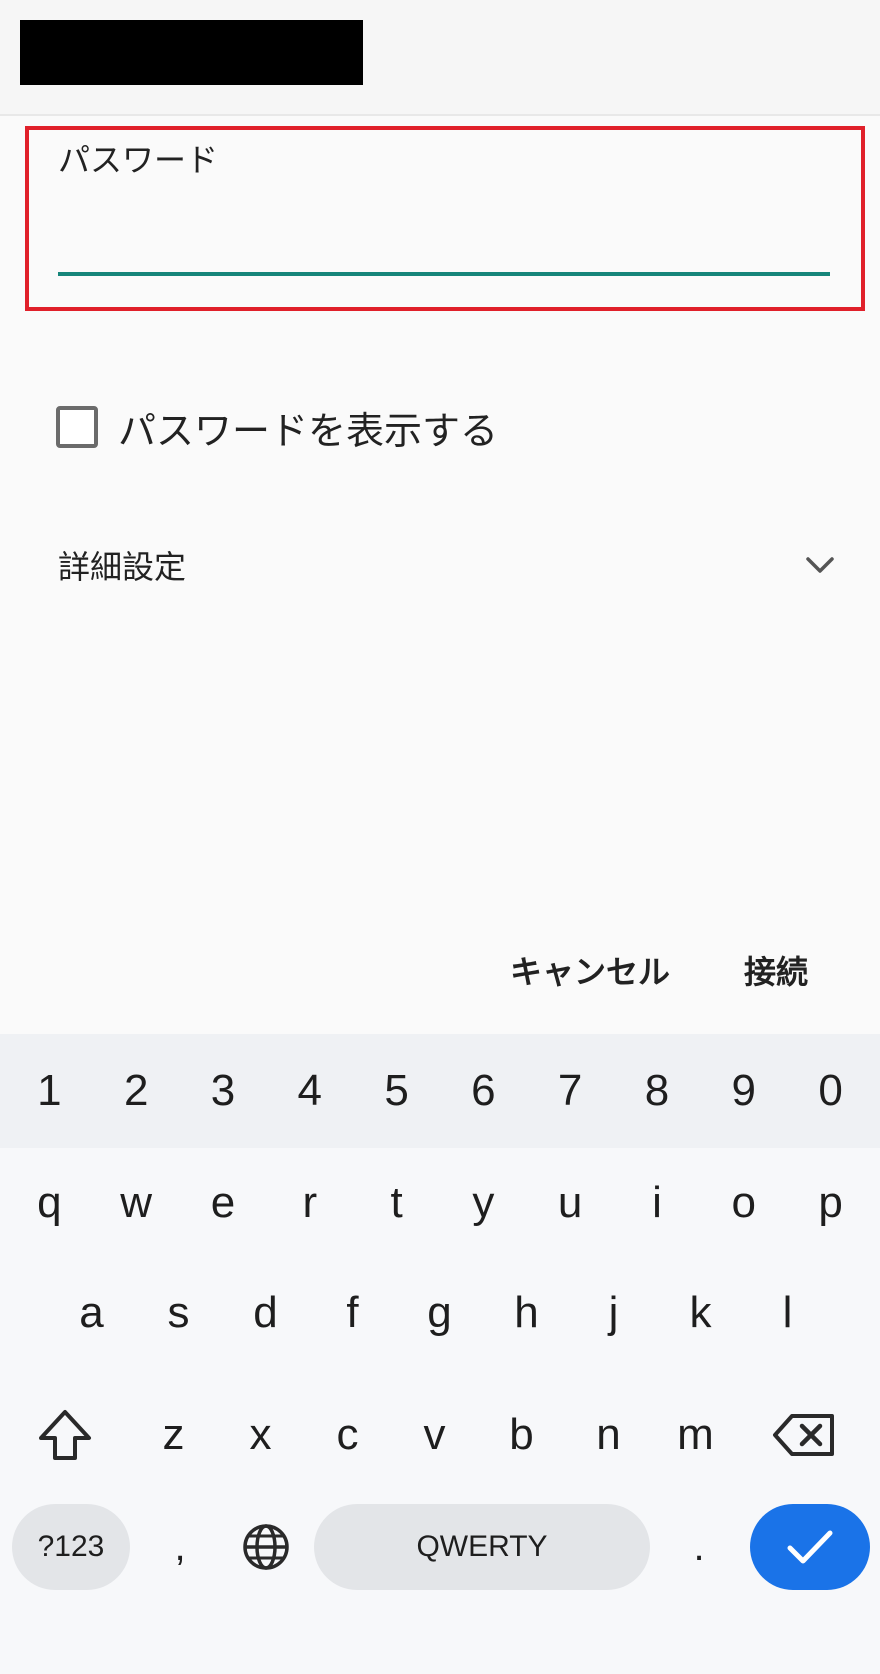 The image size is (880, 1674). I want to click on period-key: ., so click(699, 1547).